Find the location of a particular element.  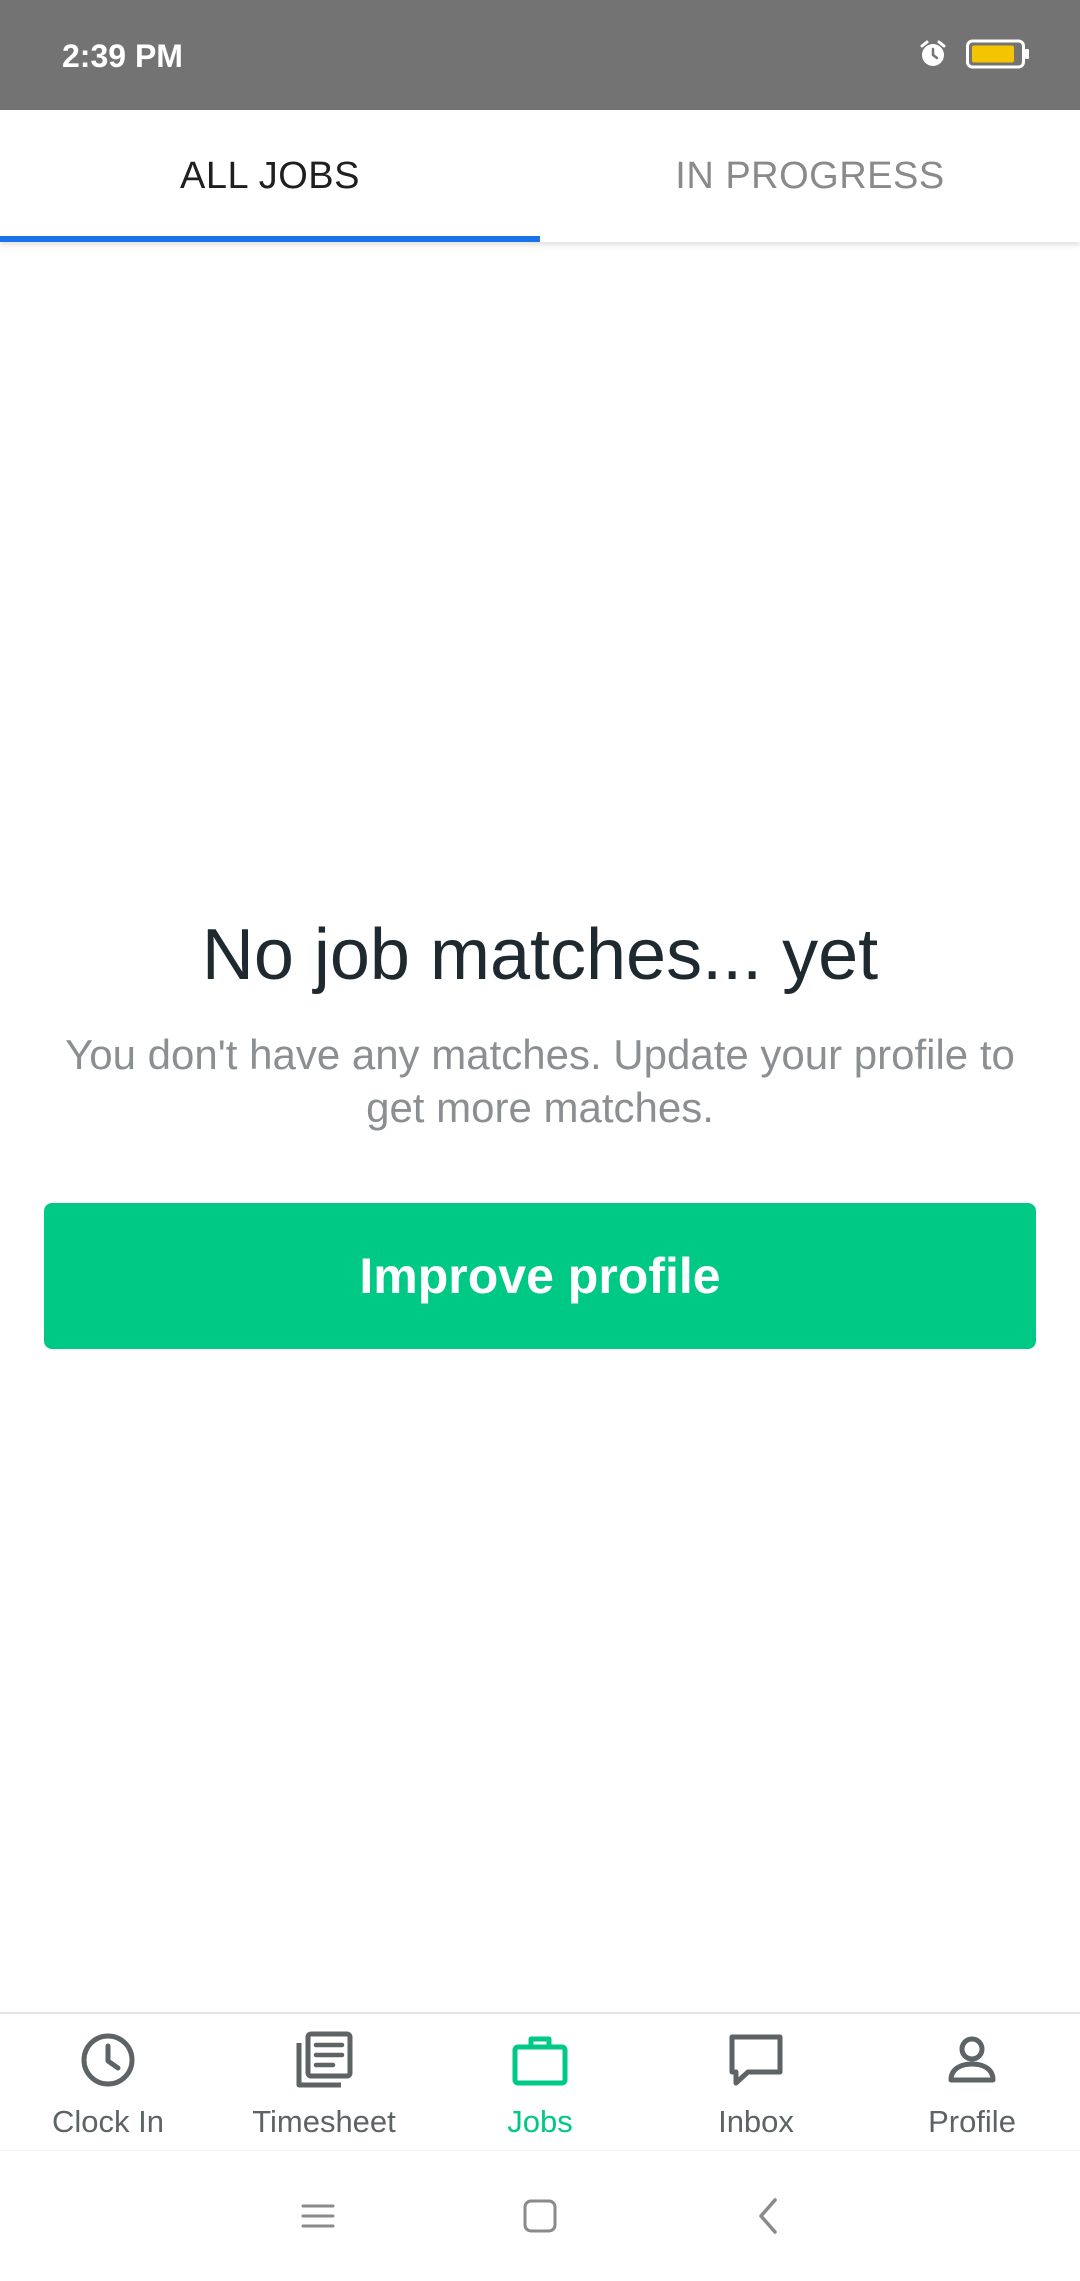

nav-item-profile: Profile is located at coordinates (972, 2083).